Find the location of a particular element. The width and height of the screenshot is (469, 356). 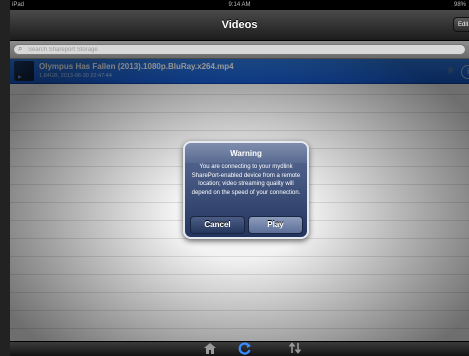

file-meta: 1.84GB, 2013-06-30 22:47:44 is located at coordinates (75, 76).